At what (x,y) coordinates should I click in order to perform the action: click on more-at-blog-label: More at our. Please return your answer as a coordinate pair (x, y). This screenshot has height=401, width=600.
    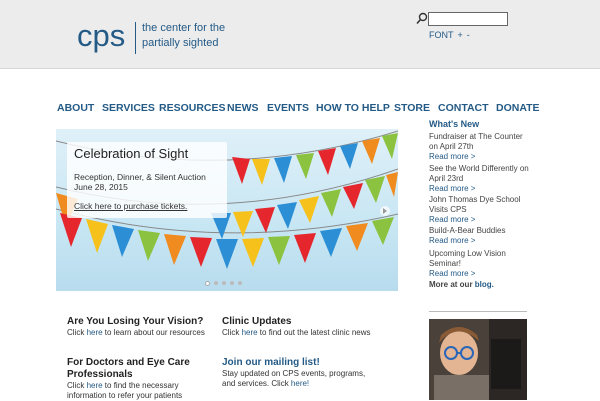
    Looking at the image, I should click on (452, 284).